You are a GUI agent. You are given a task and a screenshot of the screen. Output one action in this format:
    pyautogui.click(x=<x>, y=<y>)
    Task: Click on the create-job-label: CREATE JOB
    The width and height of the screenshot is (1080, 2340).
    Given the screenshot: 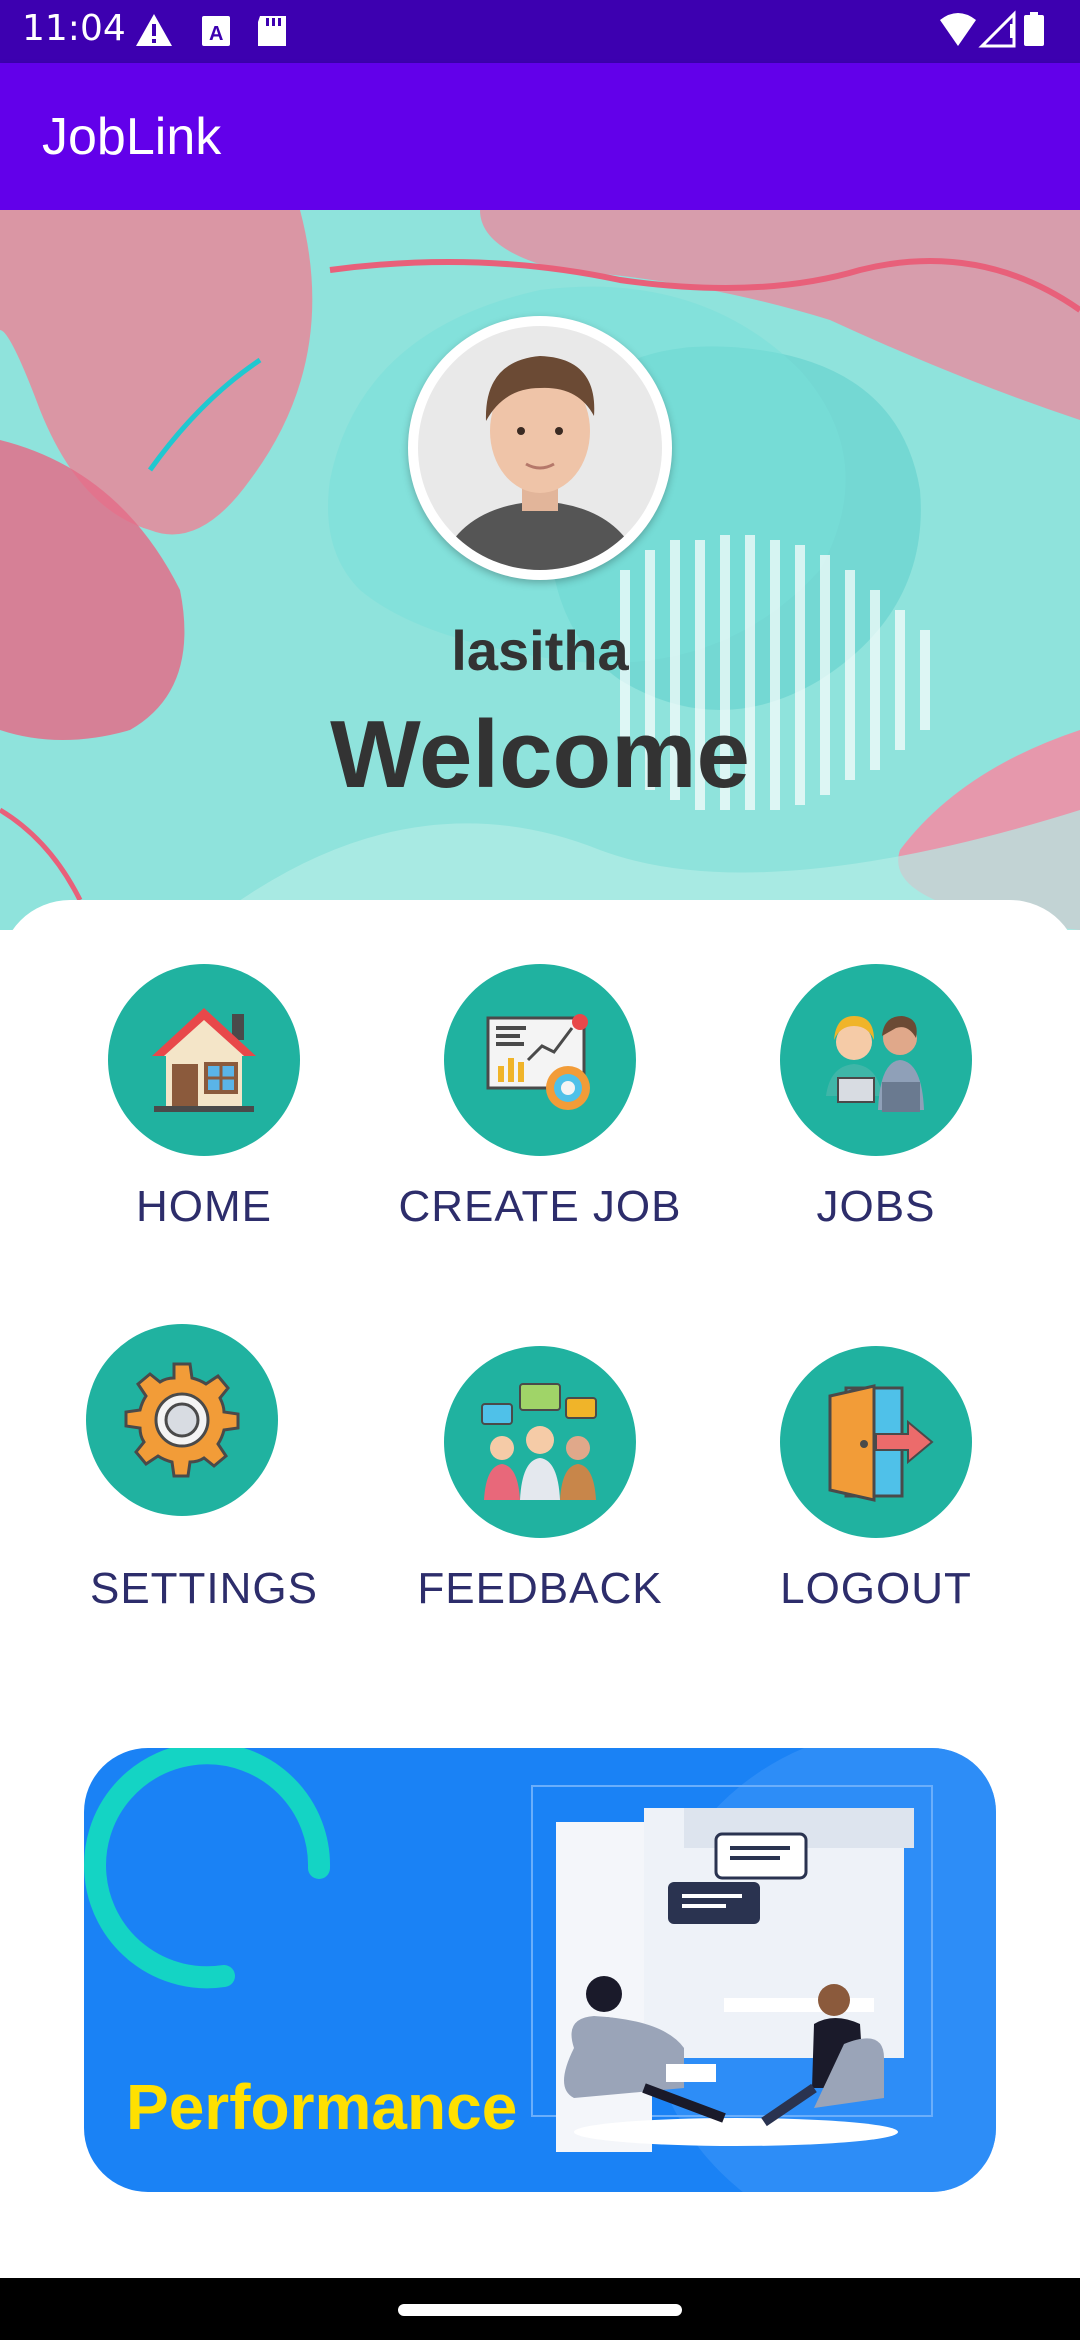 What is the action you would take?
    pyautogui.click(x=540, y=1206)
    